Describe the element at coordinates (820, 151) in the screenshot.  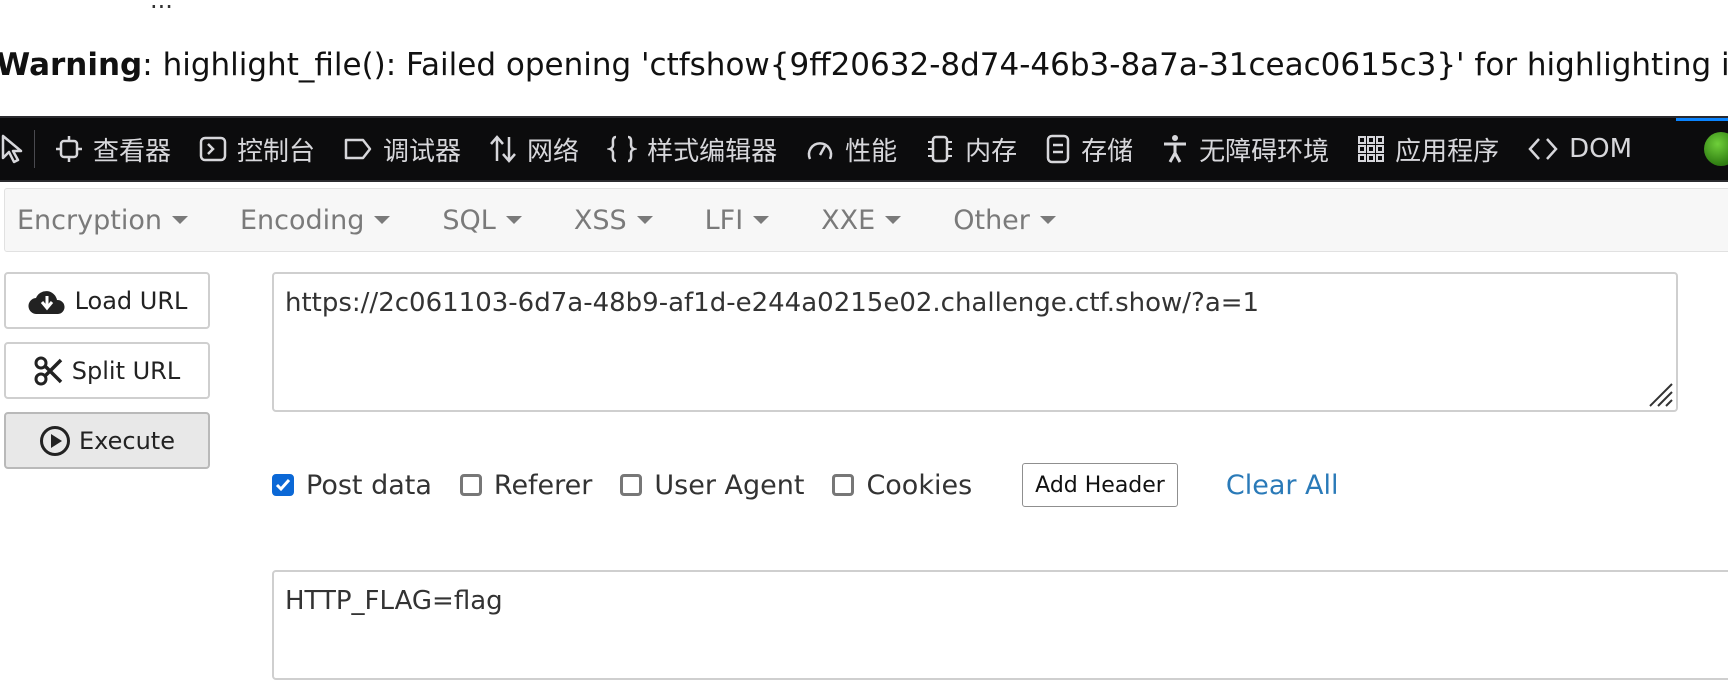
I see `performance-icon` at that location.